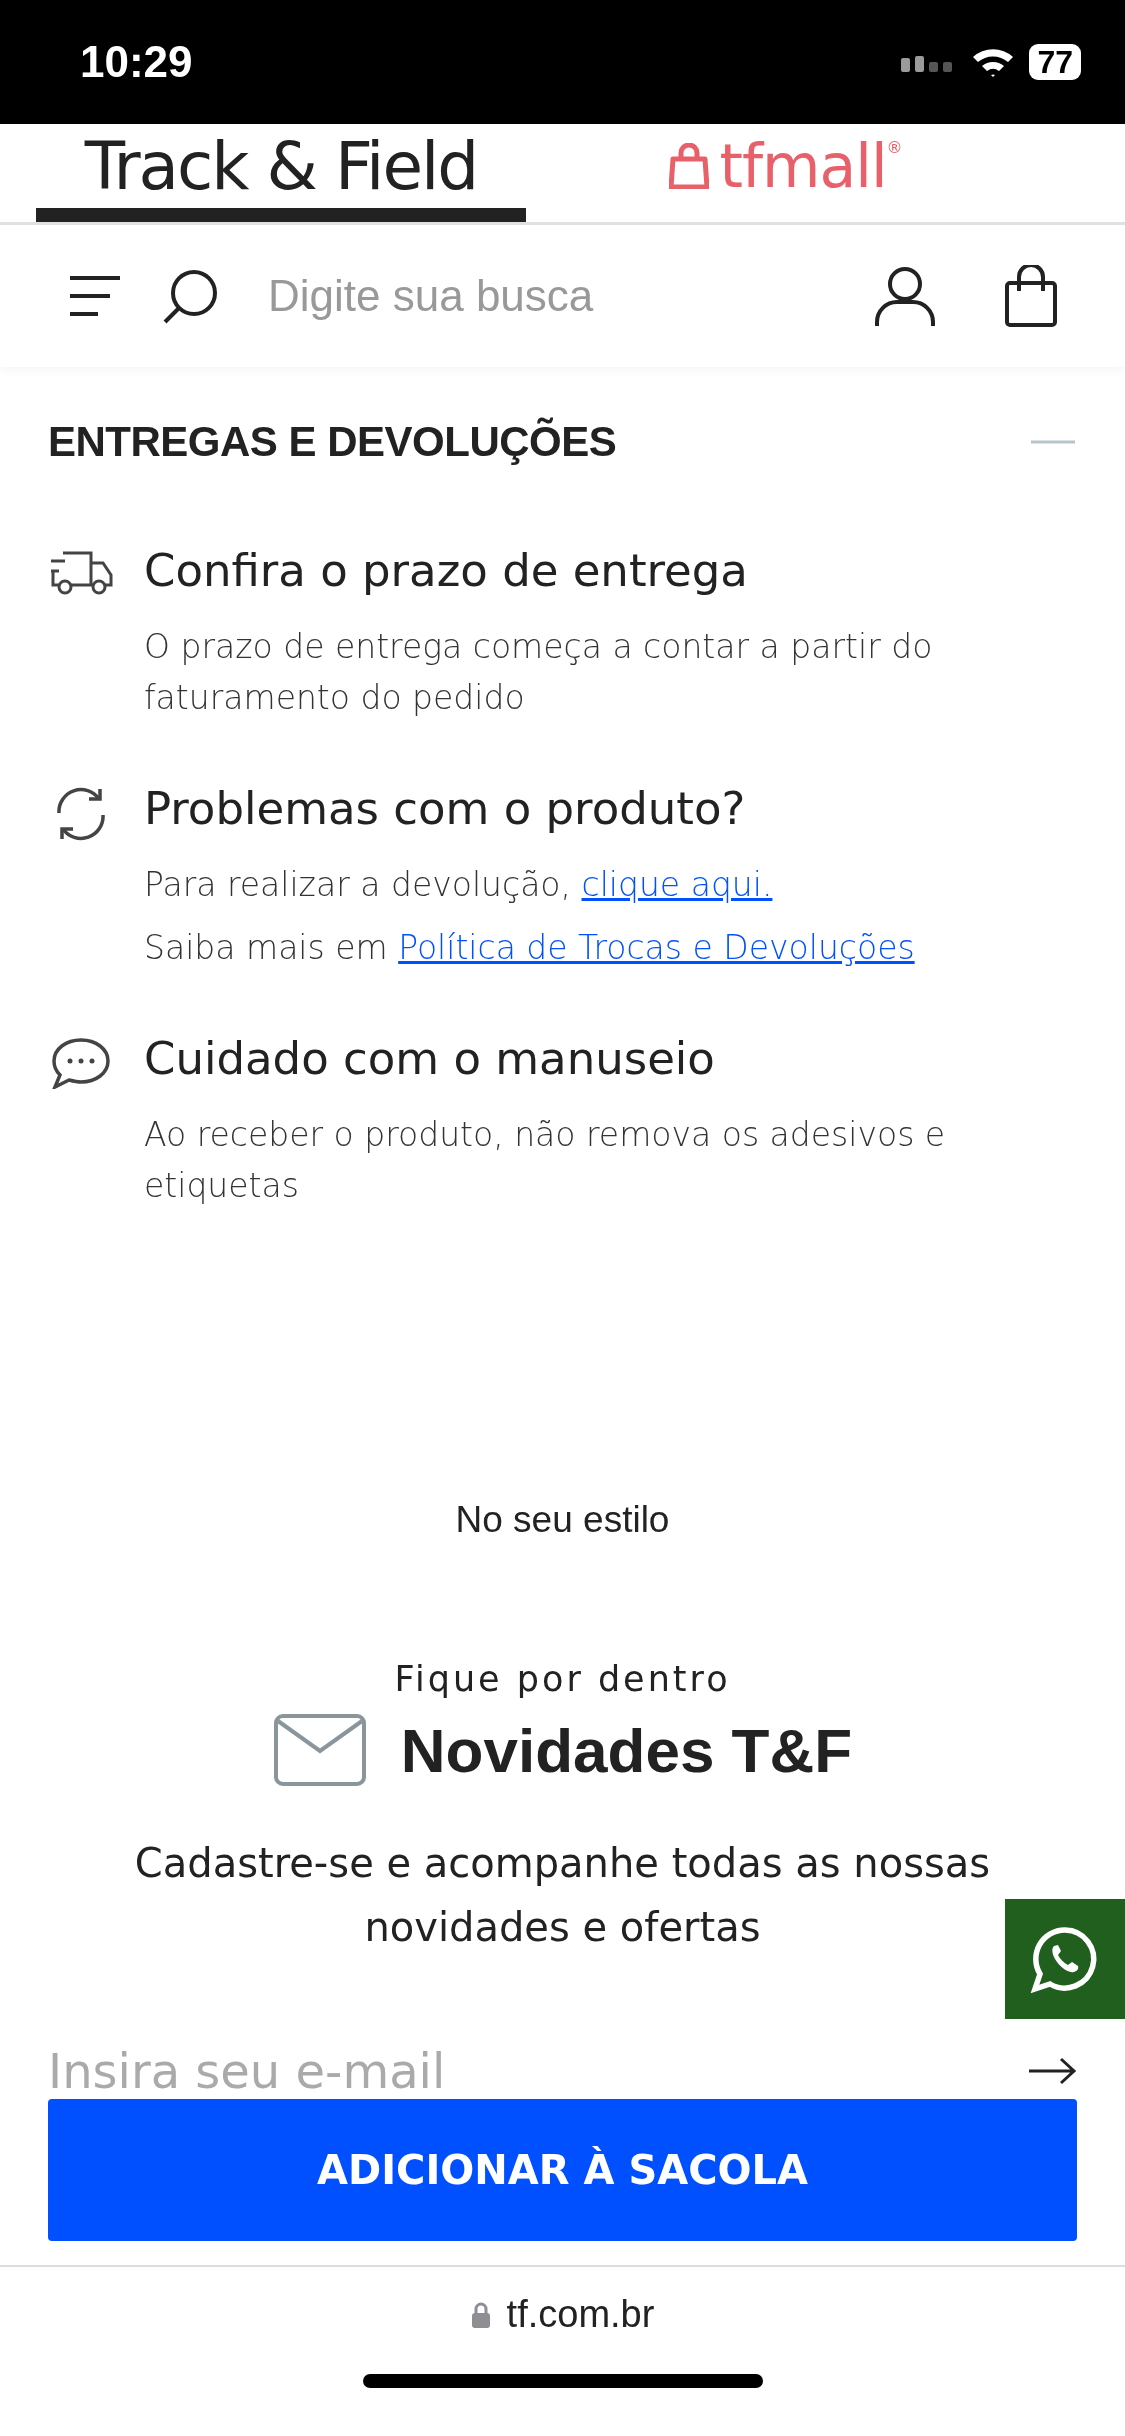  What do you see at coordinates (993, 62) in the screenshot?
I see `wifi-icon` at bounding box center [993, 62].